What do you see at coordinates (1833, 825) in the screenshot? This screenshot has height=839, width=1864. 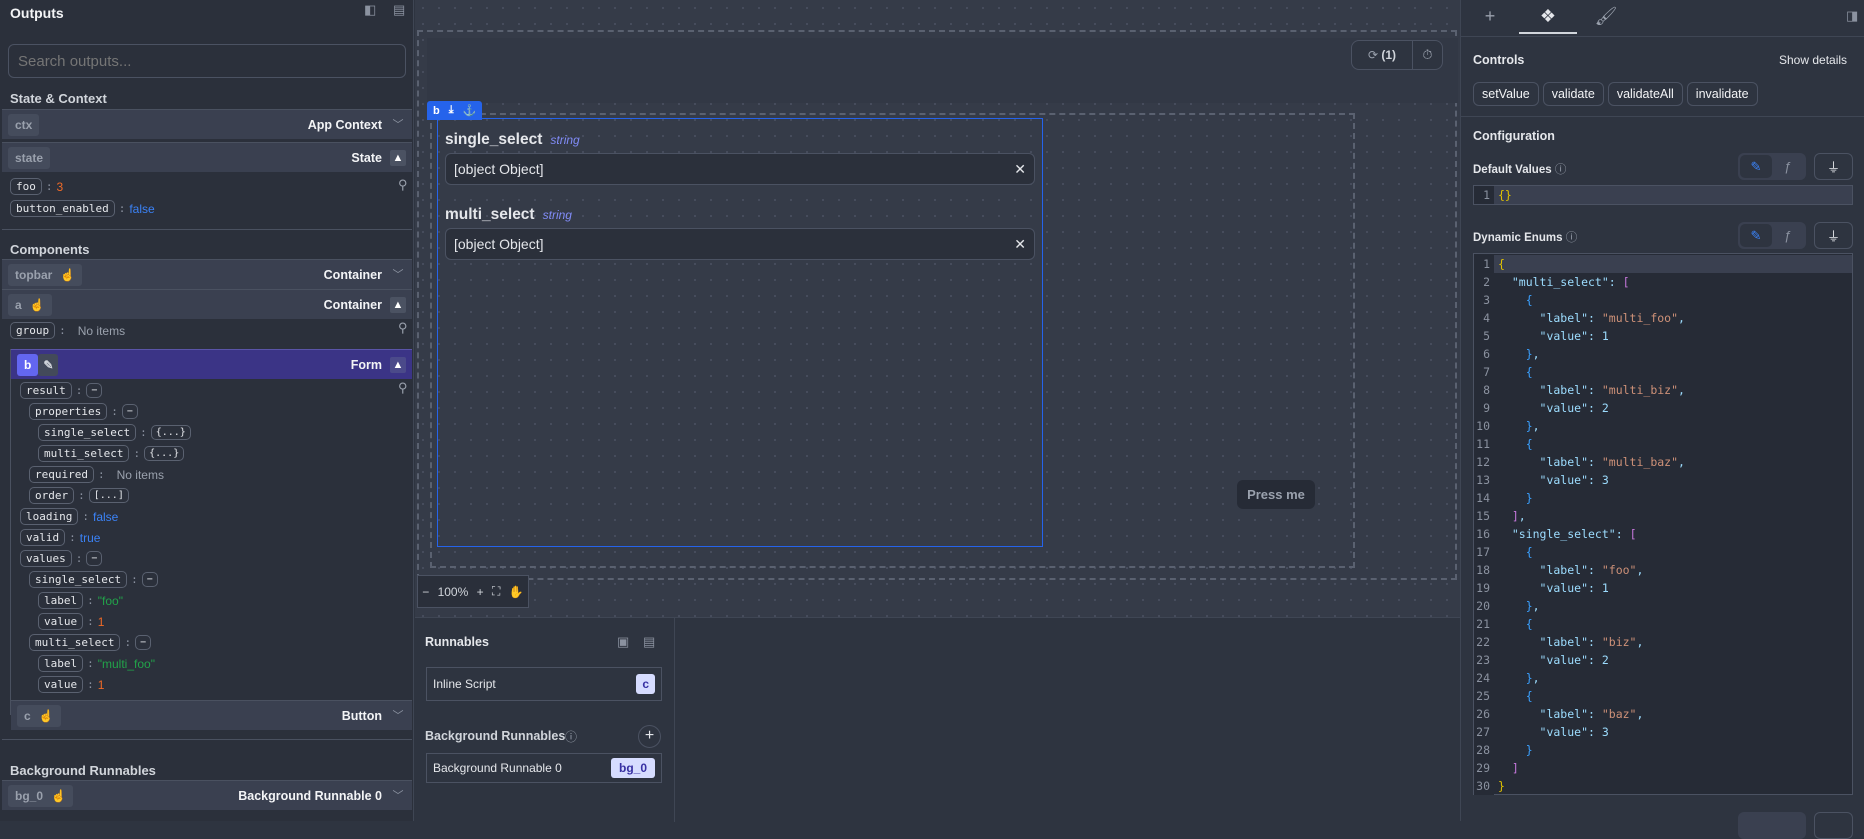 I see `connect-plug-button` at bounding box center [1833, 825].